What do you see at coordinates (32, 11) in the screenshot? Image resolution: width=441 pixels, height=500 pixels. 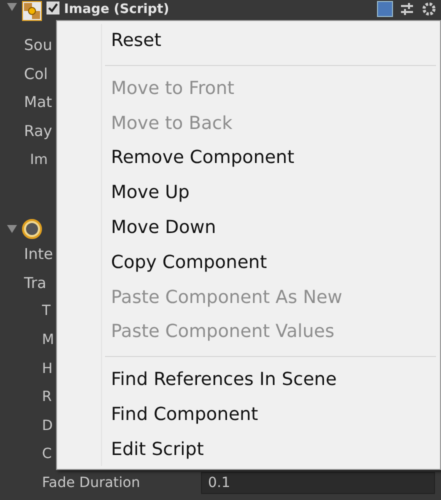 I see `image-icon` at bounding box center [32, 11].